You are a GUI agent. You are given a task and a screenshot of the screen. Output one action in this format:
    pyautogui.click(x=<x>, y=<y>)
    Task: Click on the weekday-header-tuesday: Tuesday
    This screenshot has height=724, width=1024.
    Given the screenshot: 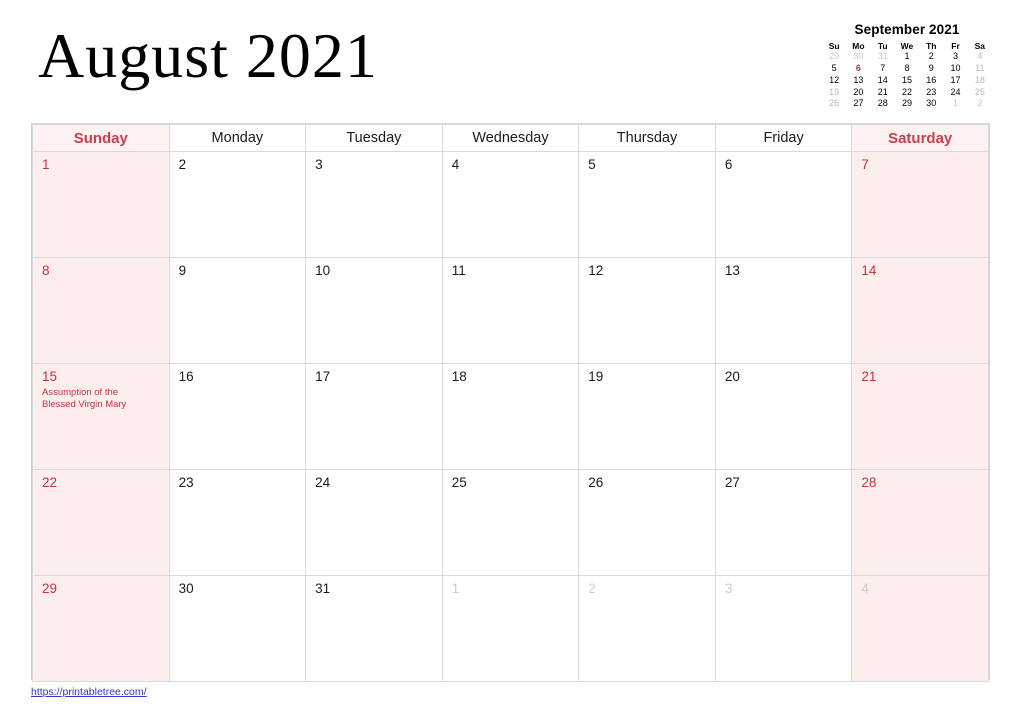 What is the action you would take?
    pyautogui.click(x=374, y=138)
    